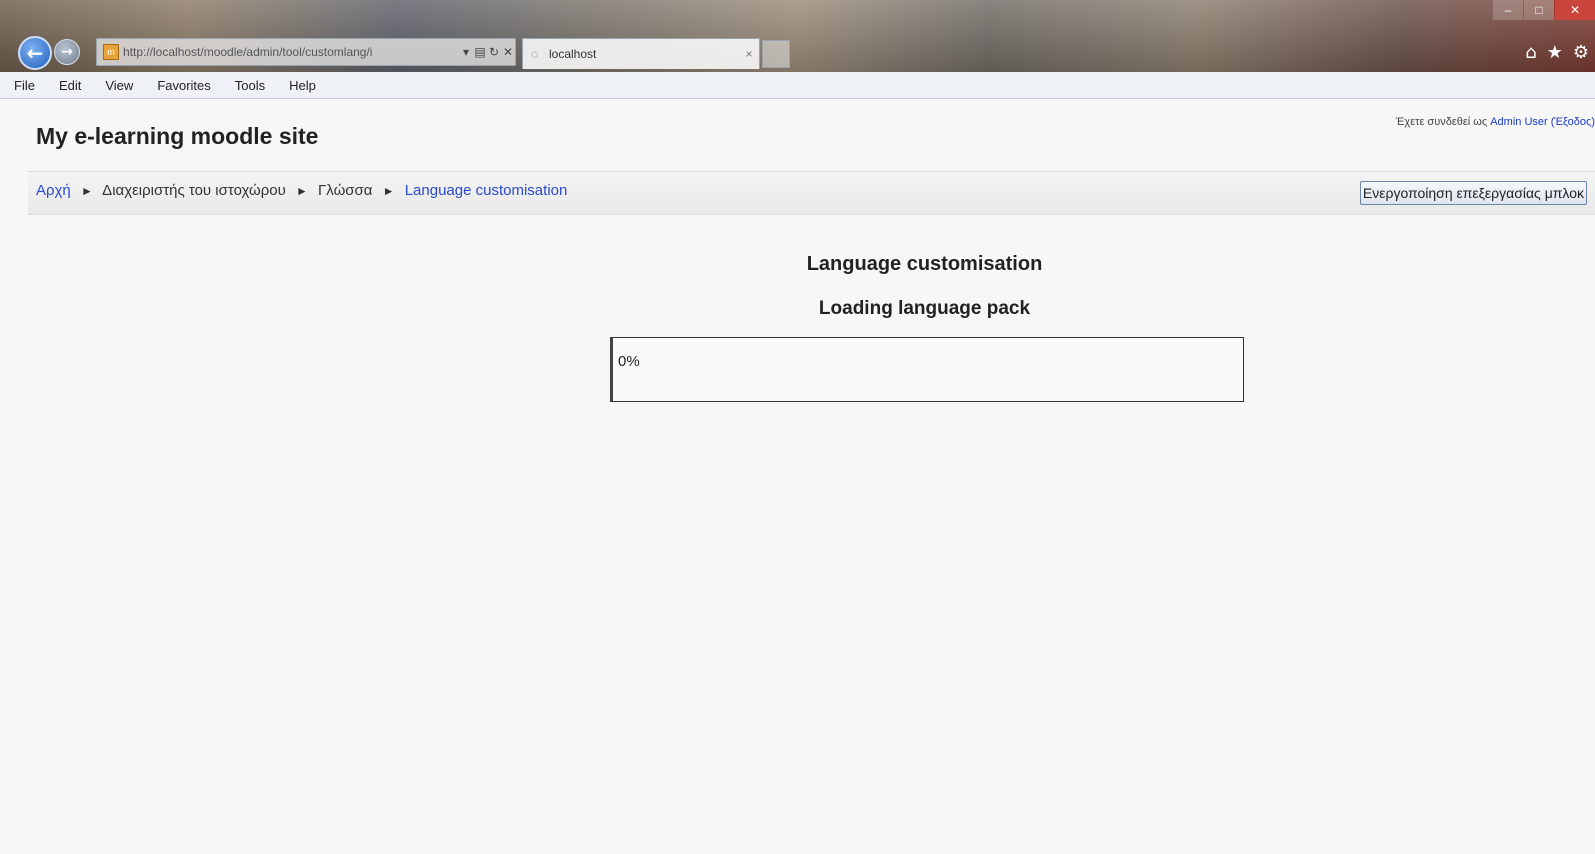 This screenshot has width=1595, height=854. What do you see at coordinates (797, 85) in the screenshot?
I see `menu-bar: File Edit View Favorites Tools Help` at bounding box center [797, 85].